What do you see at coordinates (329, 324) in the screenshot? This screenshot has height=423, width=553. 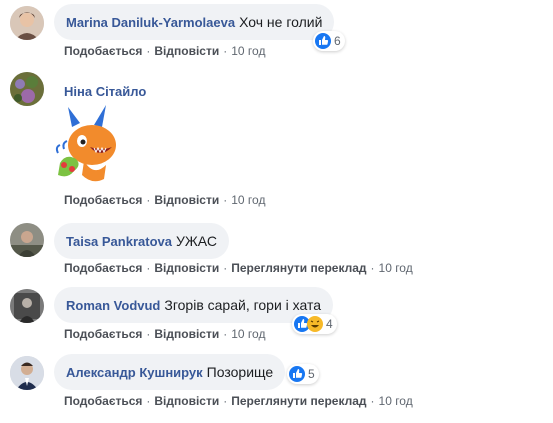 I see `reaction-count: 4` at bounding box center [329, 324].